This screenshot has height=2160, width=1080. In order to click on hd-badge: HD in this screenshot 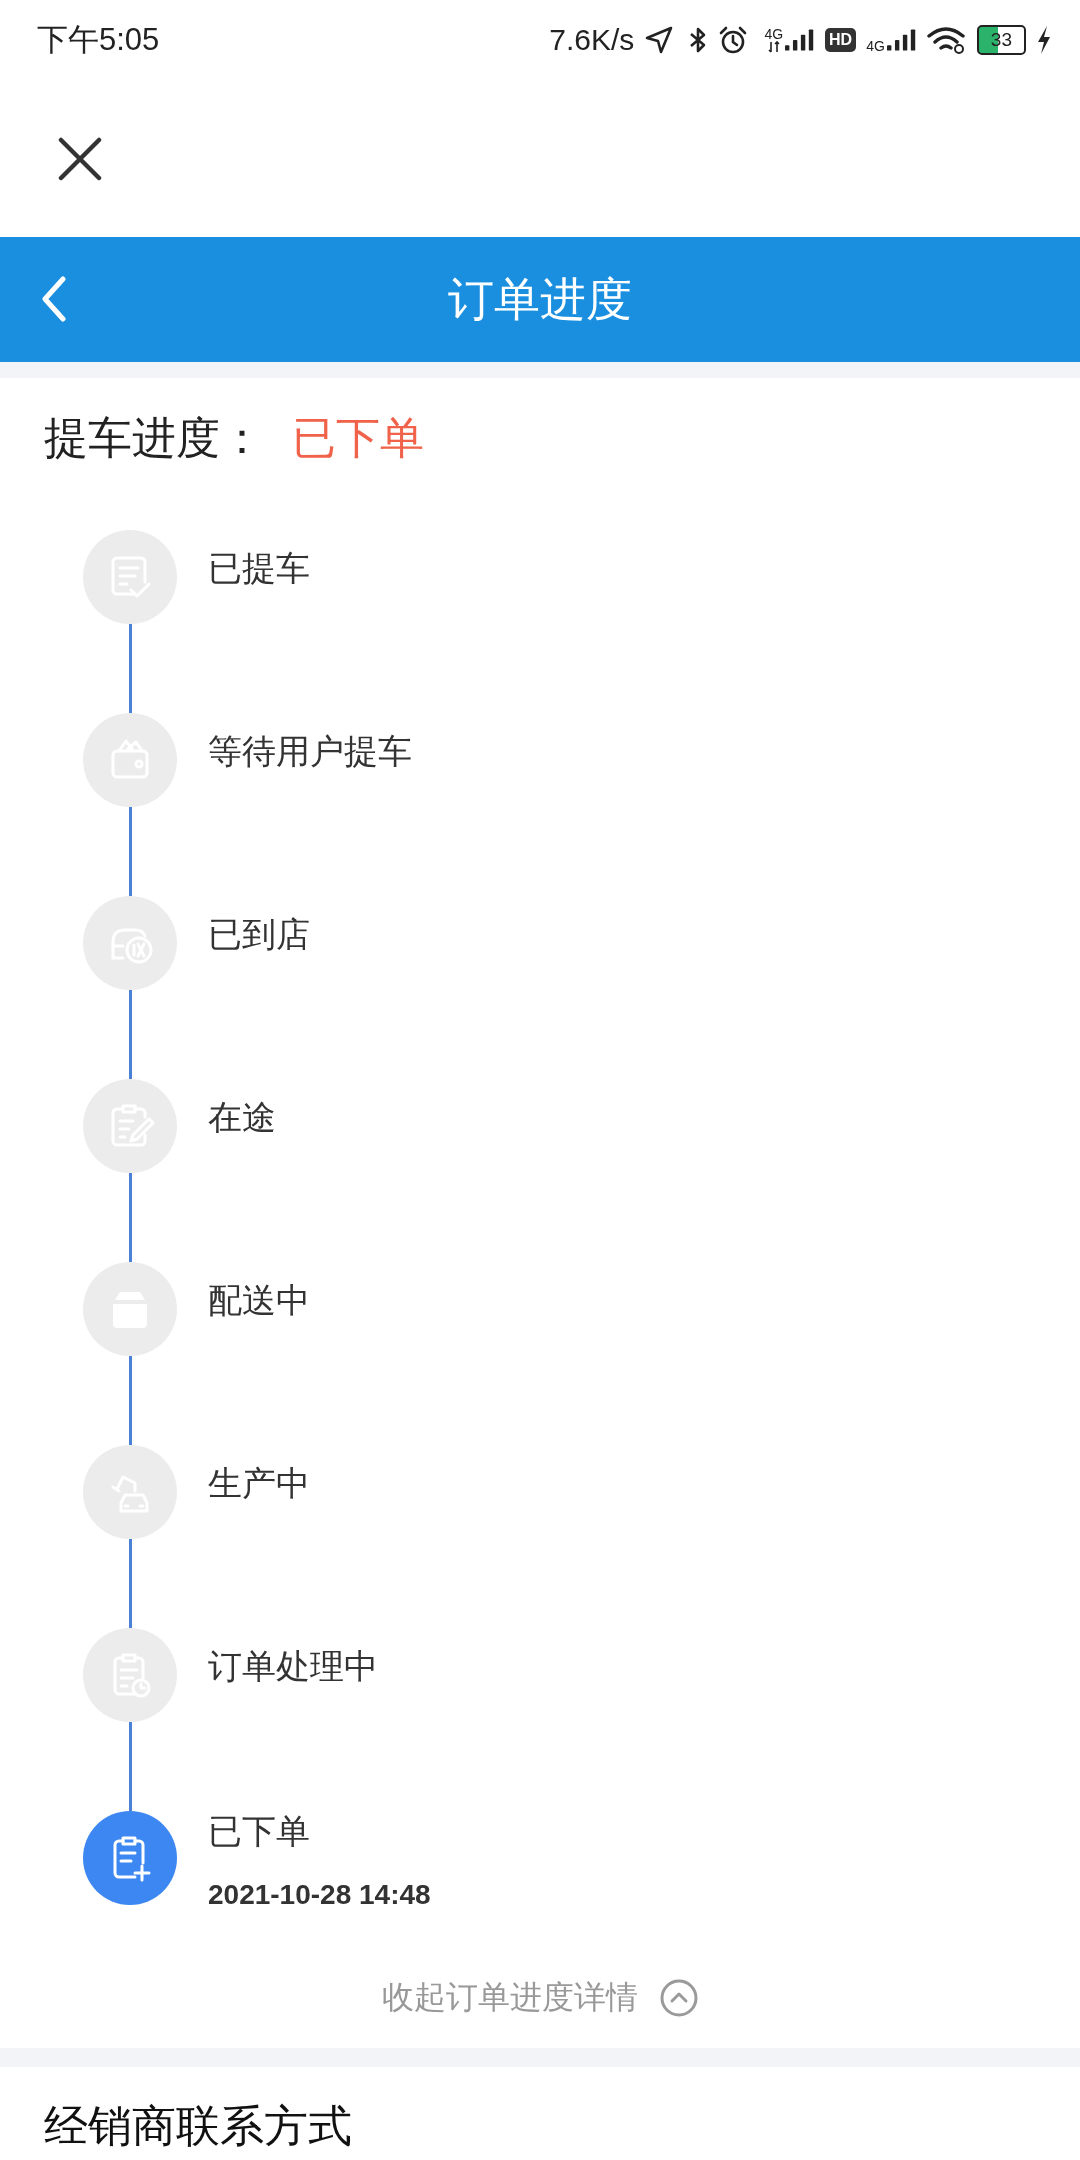, I will do `click(841, 40)`.